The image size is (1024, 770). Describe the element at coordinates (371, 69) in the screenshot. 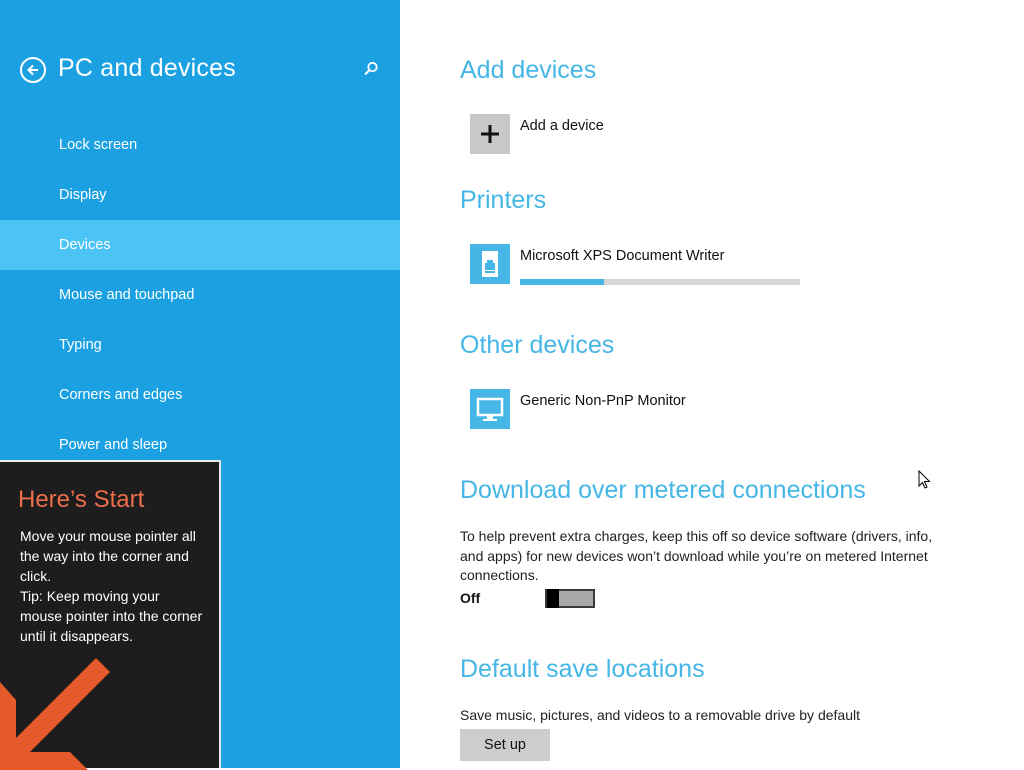

I see `search-icon` at that location.